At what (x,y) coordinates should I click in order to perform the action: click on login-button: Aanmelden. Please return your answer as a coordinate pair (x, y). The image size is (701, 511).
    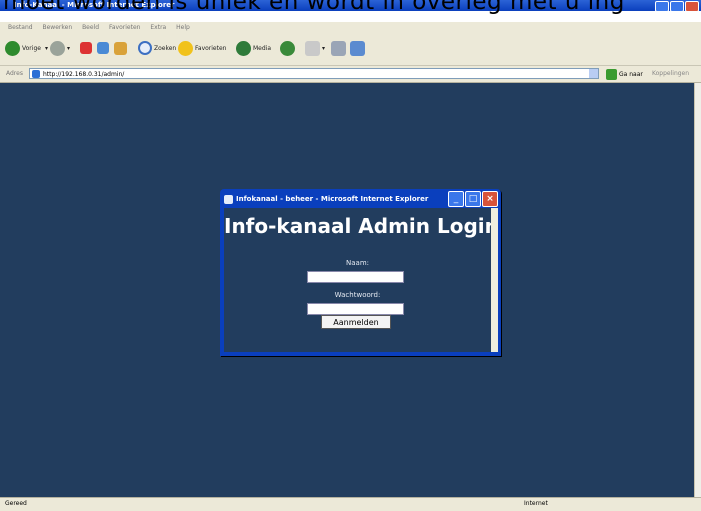
    Looking at the image, I should click on (356, 322).